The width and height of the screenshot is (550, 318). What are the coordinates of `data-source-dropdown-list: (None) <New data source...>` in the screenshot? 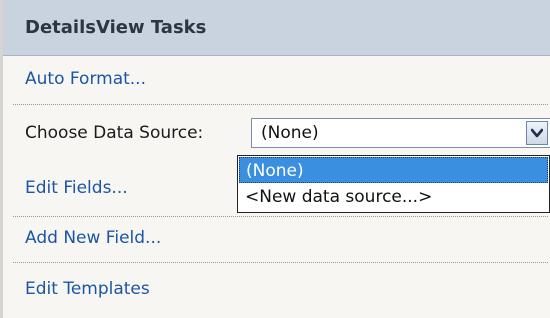 It's located at (393, 184).